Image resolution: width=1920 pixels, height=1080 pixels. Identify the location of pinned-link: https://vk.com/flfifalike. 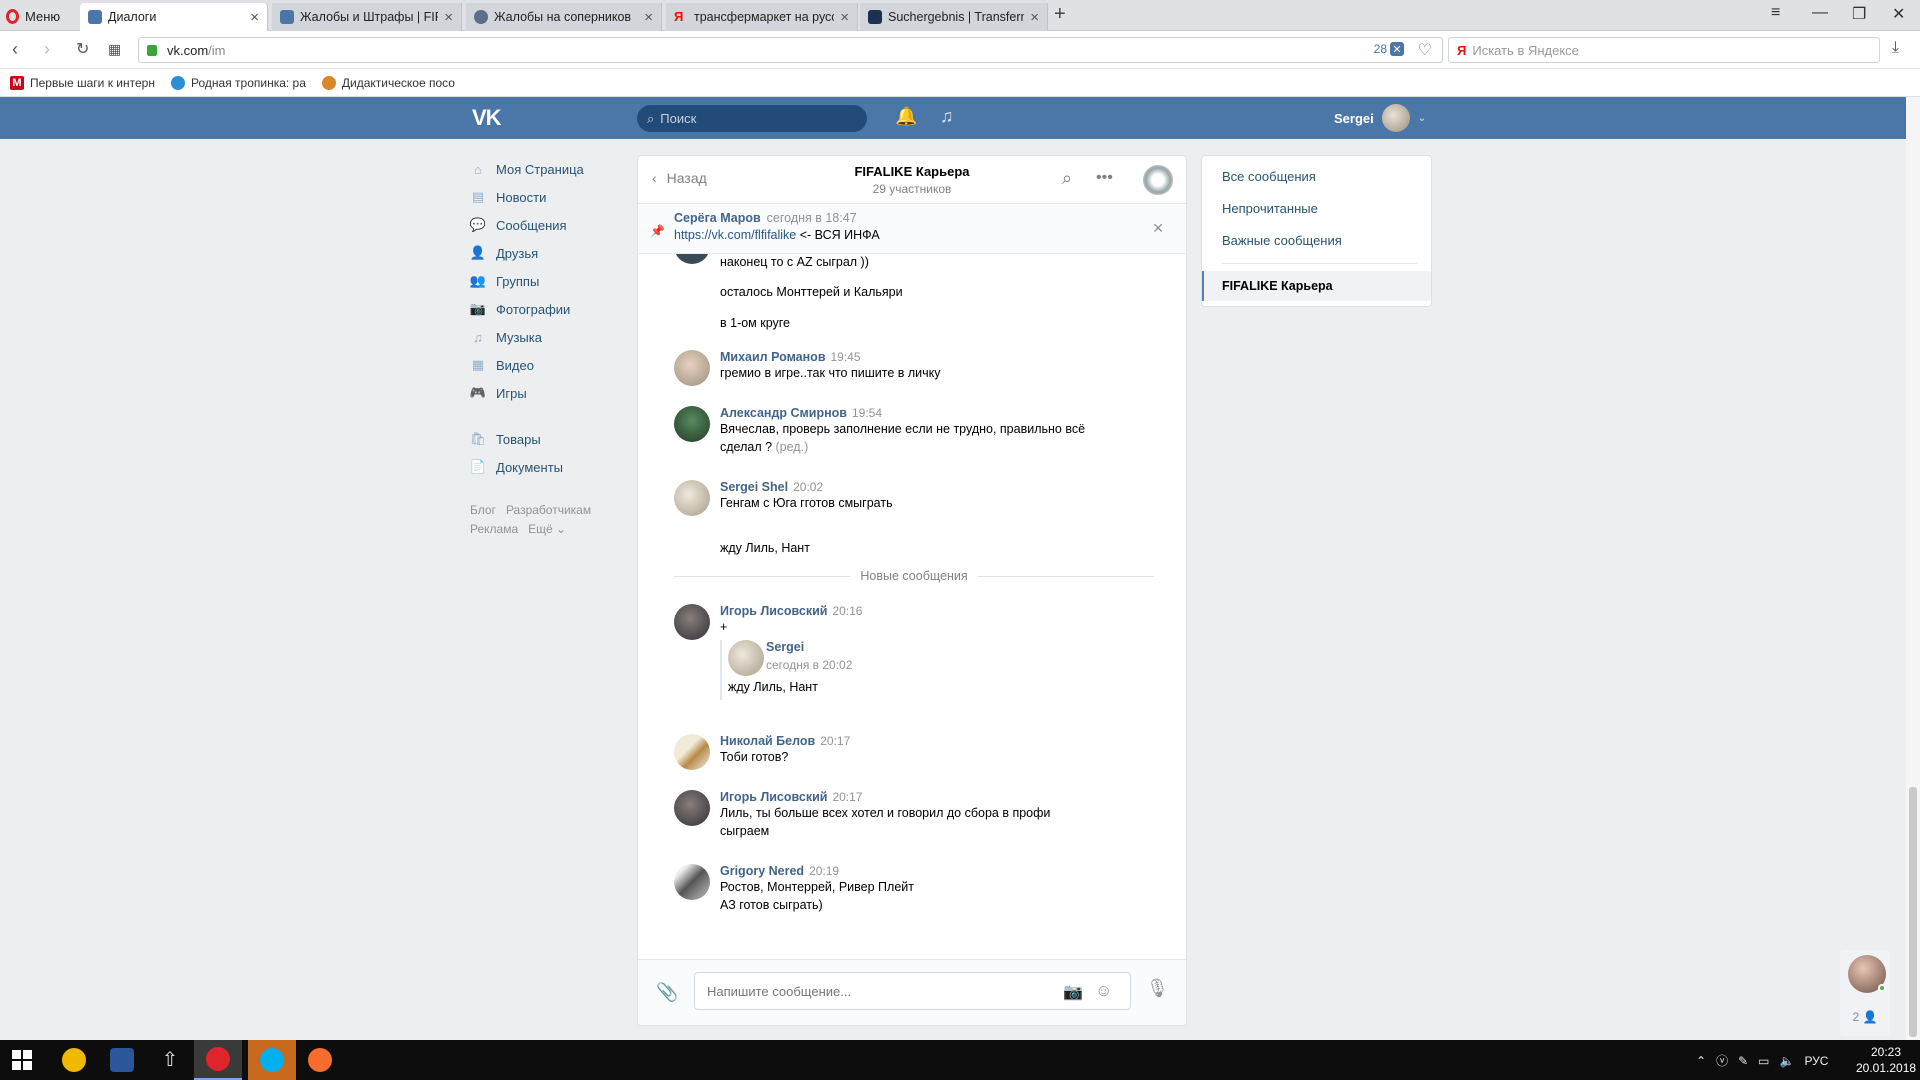
(735, 235).